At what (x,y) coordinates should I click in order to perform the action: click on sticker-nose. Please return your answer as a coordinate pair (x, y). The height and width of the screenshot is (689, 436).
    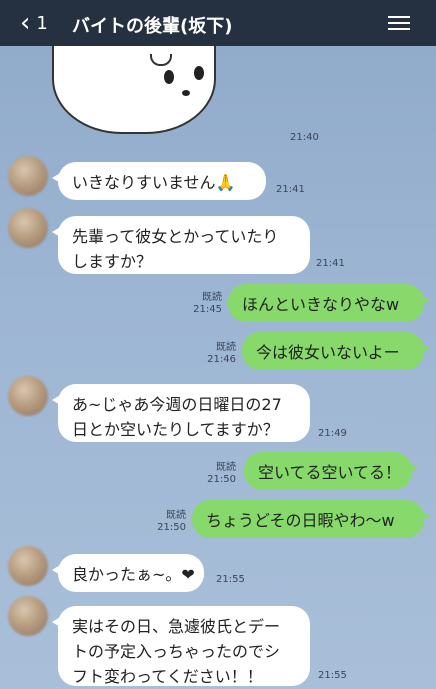
    Looking at the image, I should click on (186, 93).